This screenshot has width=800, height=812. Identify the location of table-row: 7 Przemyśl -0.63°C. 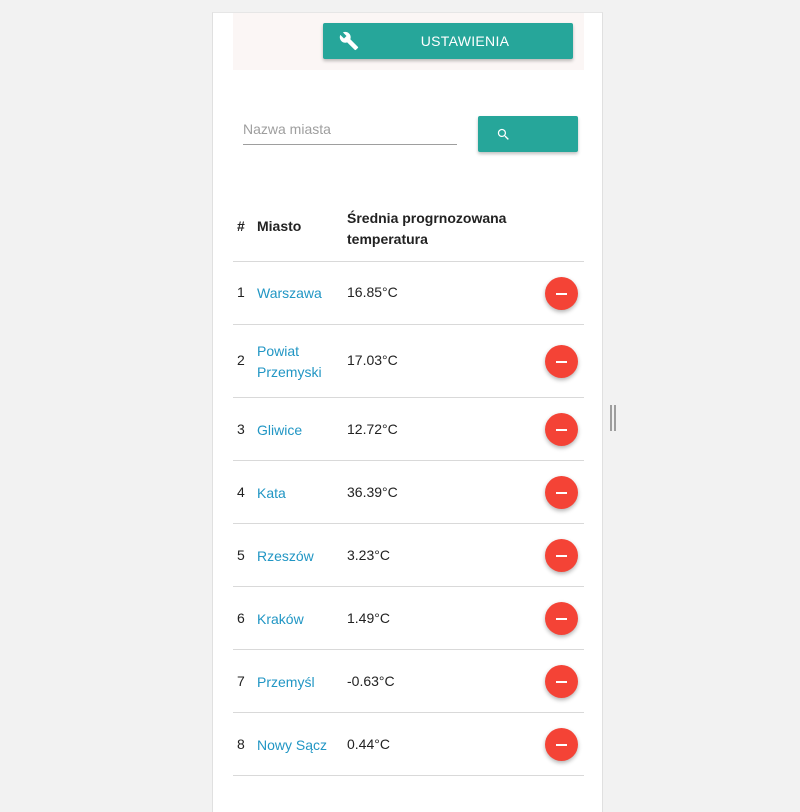
(408, 681).